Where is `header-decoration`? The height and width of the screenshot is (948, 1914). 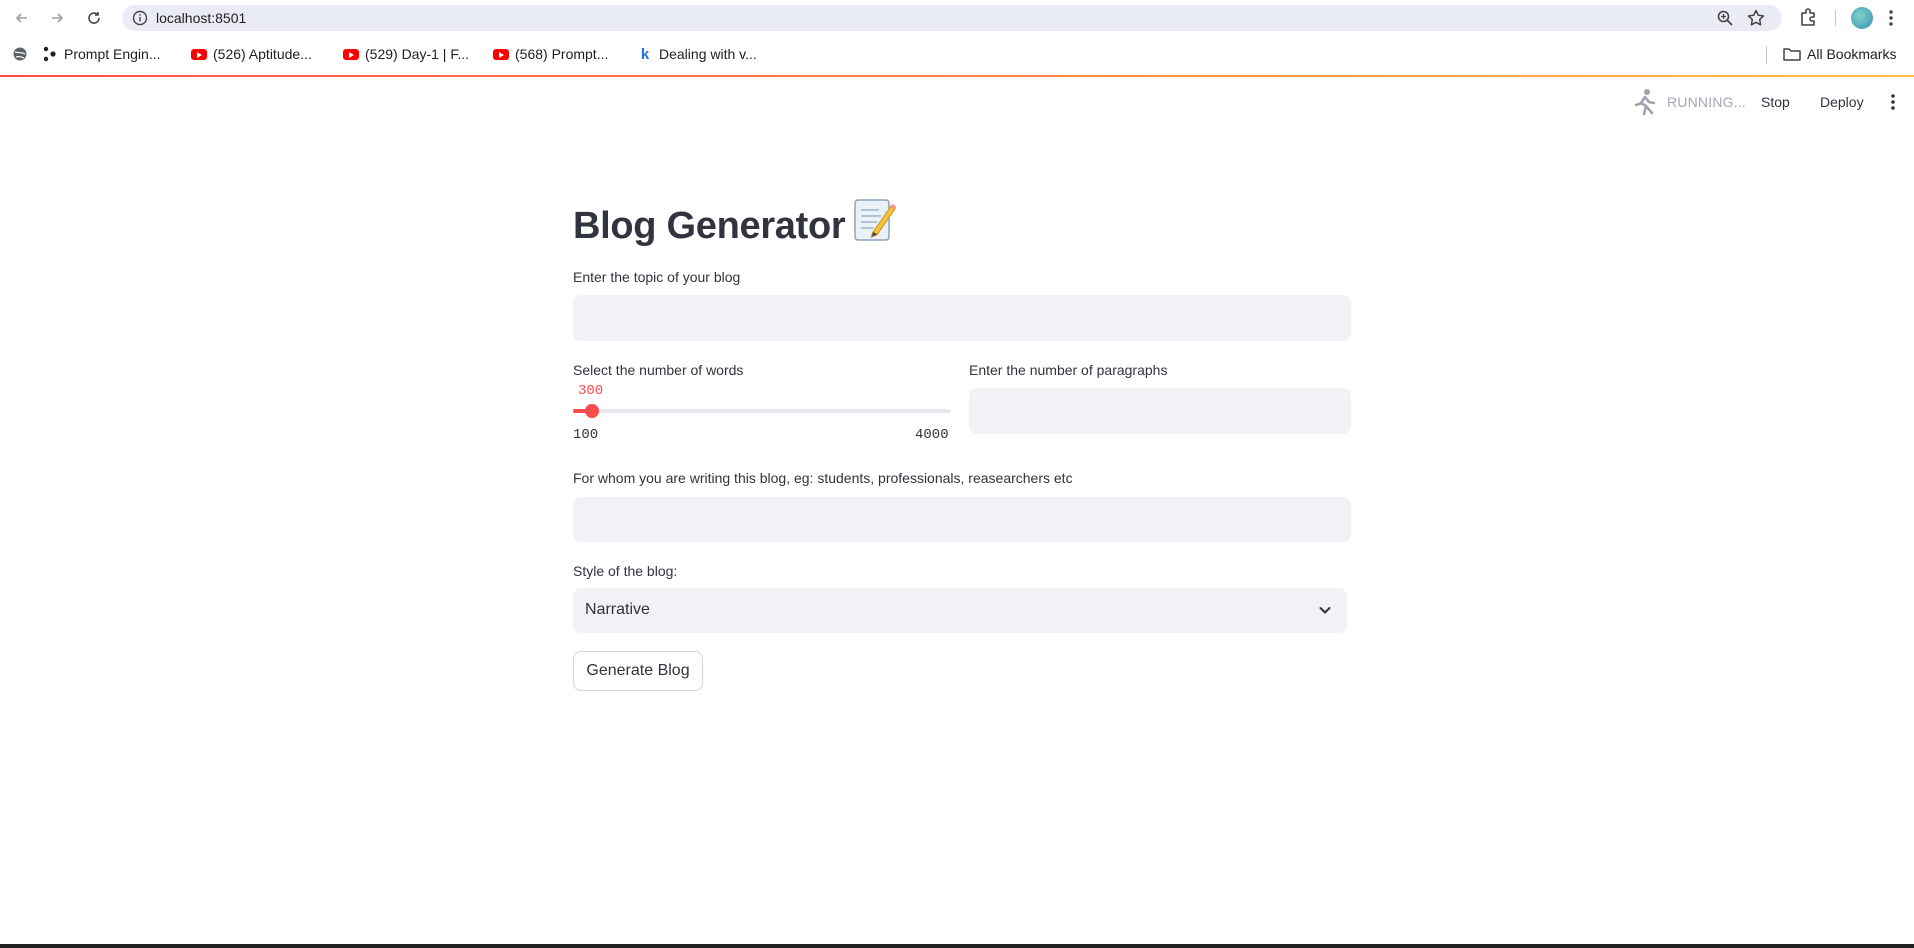 header-decoration is located at coordinates (957, 76).